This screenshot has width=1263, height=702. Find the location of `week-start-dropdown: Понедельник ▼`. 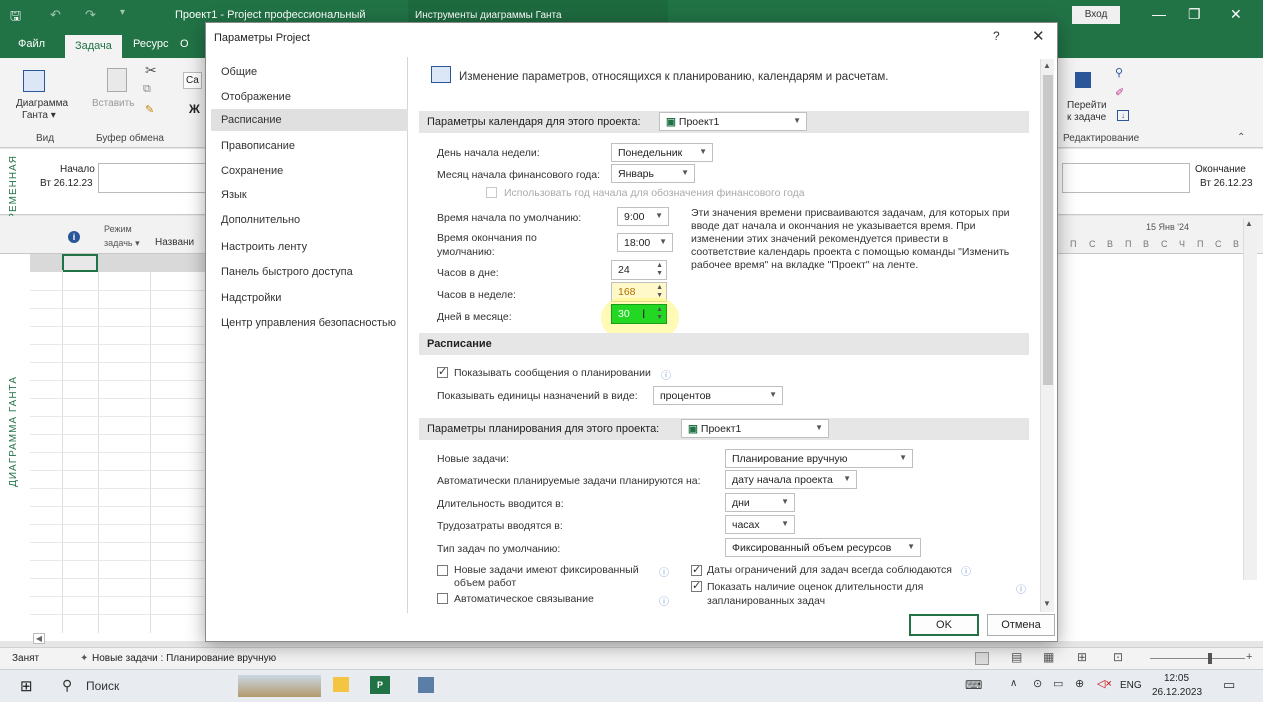

week-start-dropdown: Понедельник ▼ is located at coordinates (662, 152).